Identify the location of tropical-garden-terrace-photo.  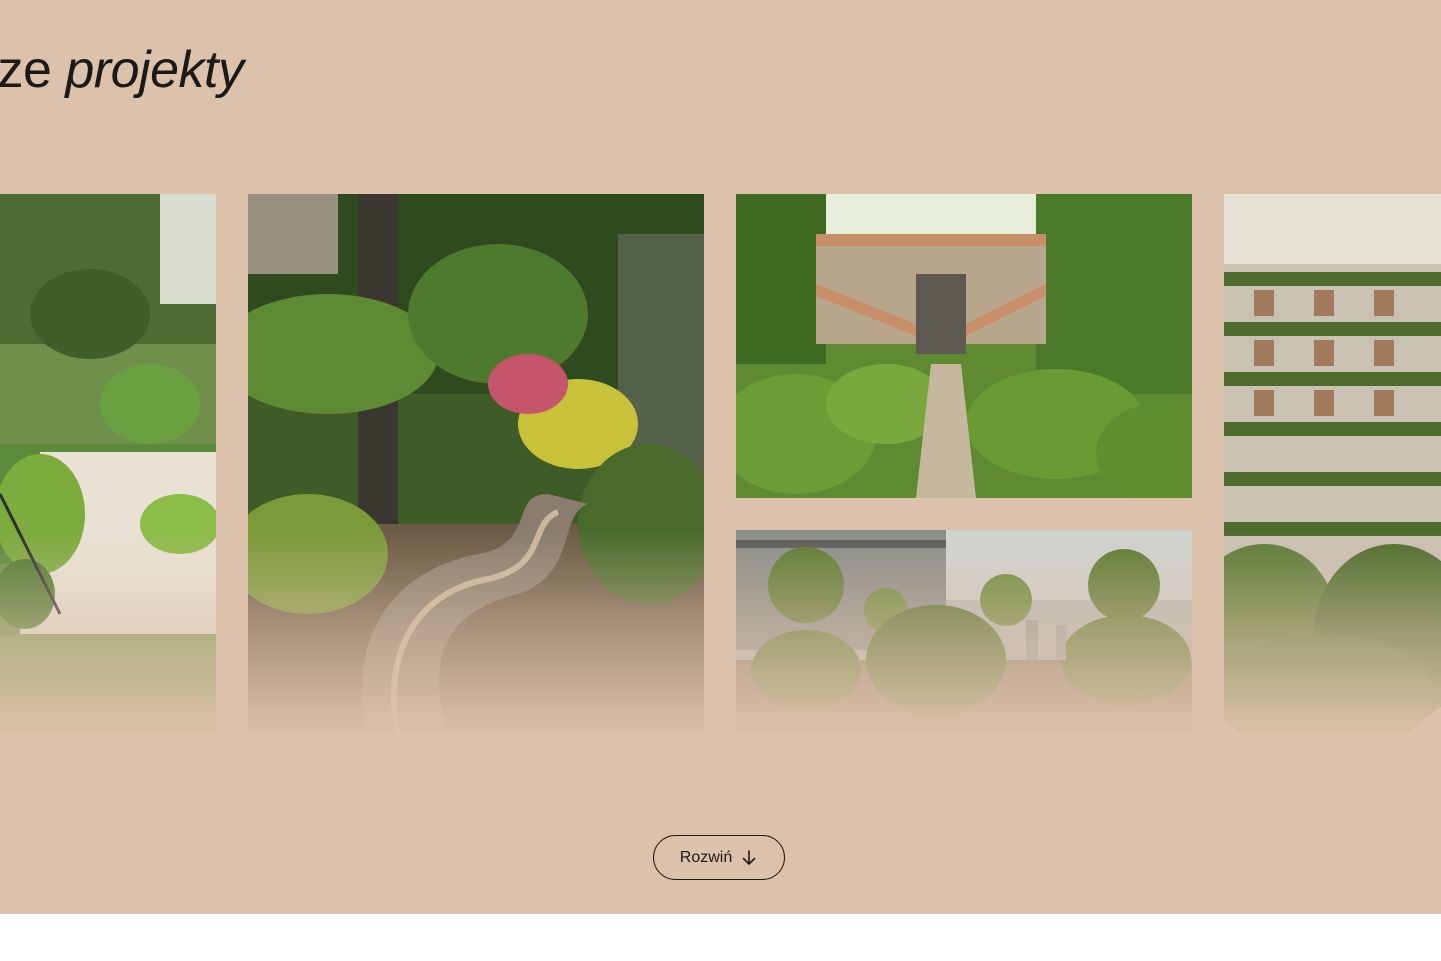
(108, 464).